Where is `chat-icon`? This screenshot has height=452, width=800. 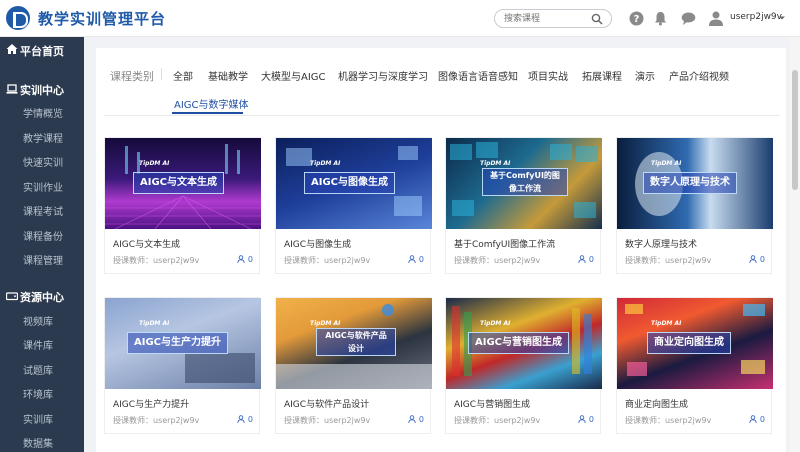 chat-icon is located at coordinates (688, 18).